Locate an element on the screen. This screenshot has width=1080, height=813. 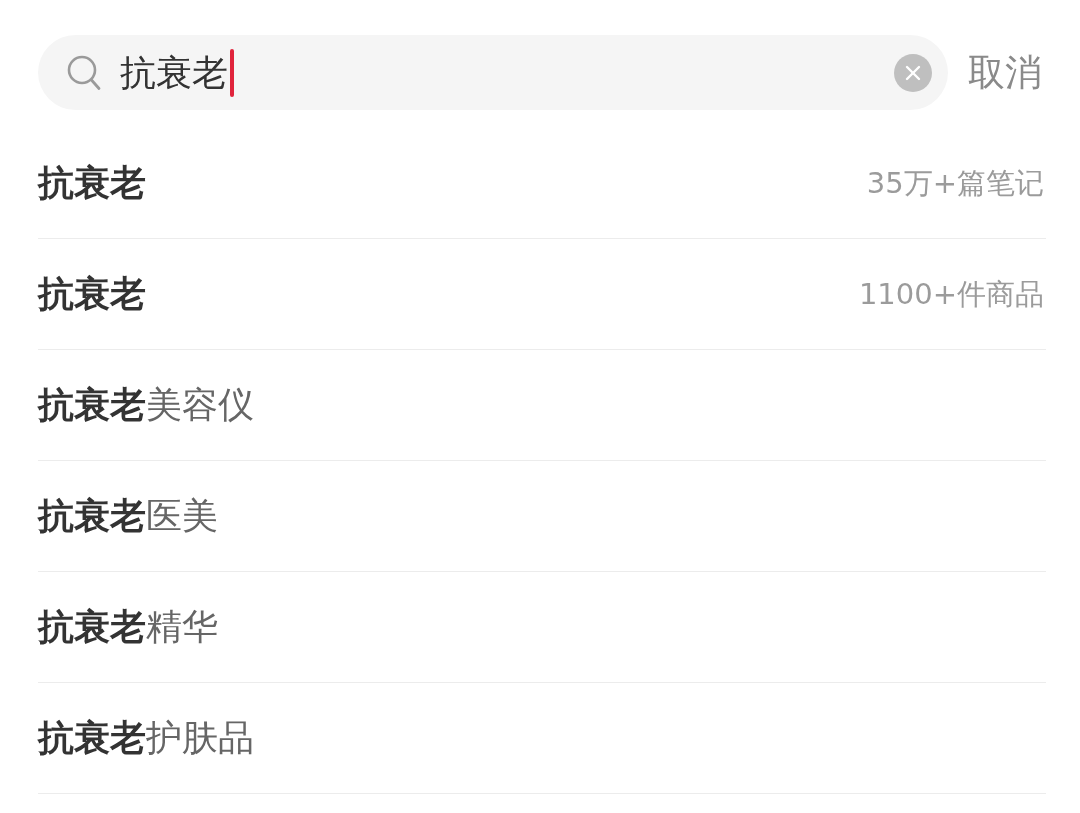
search-field: 抗衰老 is located at coordinates (493, 72).